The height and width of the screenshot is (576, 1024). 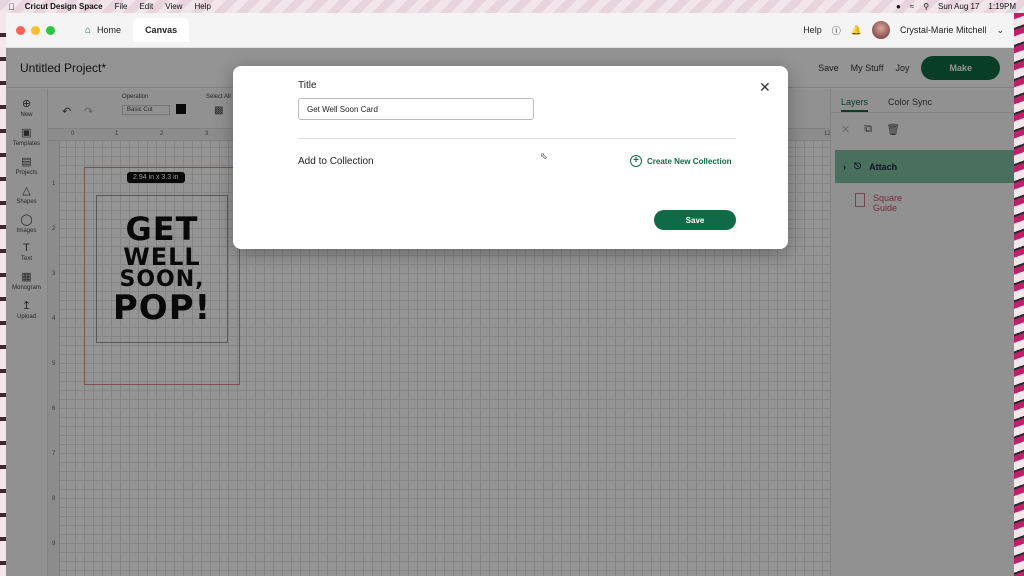 I want to click on divider, so click(x=517, y=138).